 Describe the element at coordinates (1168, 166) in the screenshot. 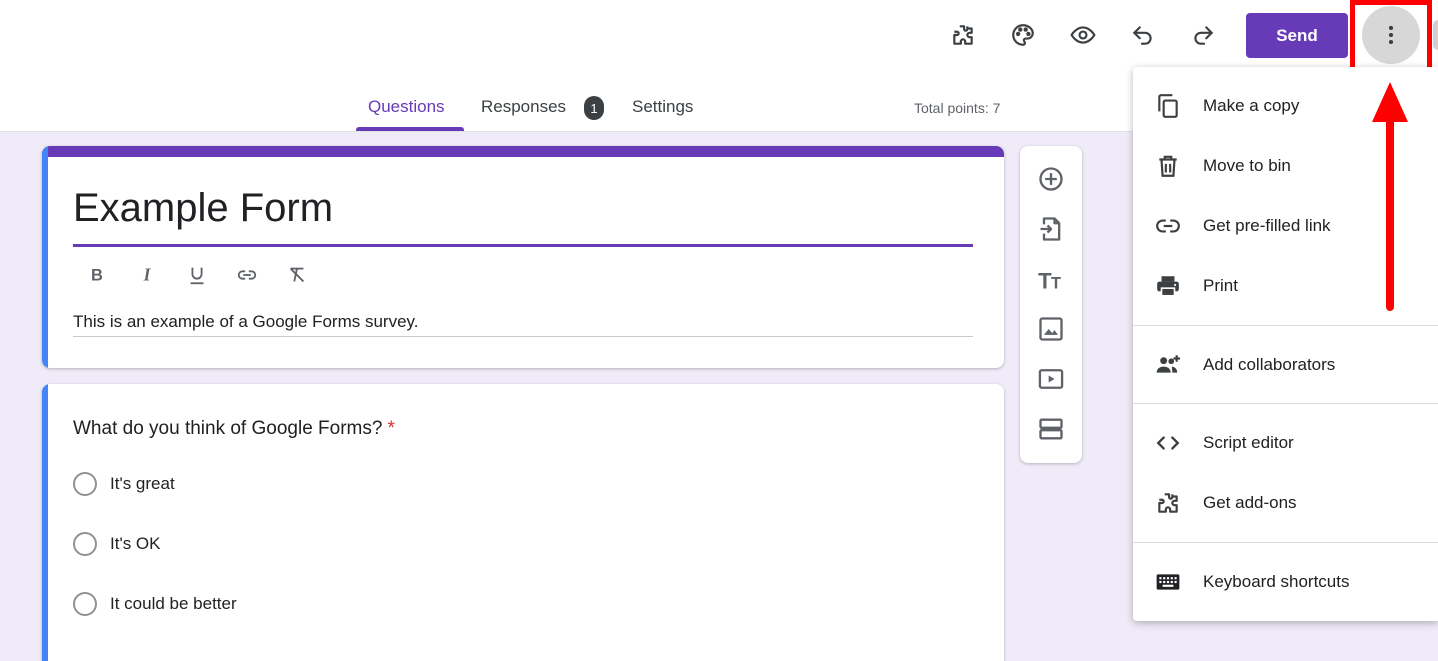

I see `trash-icon` at that location.